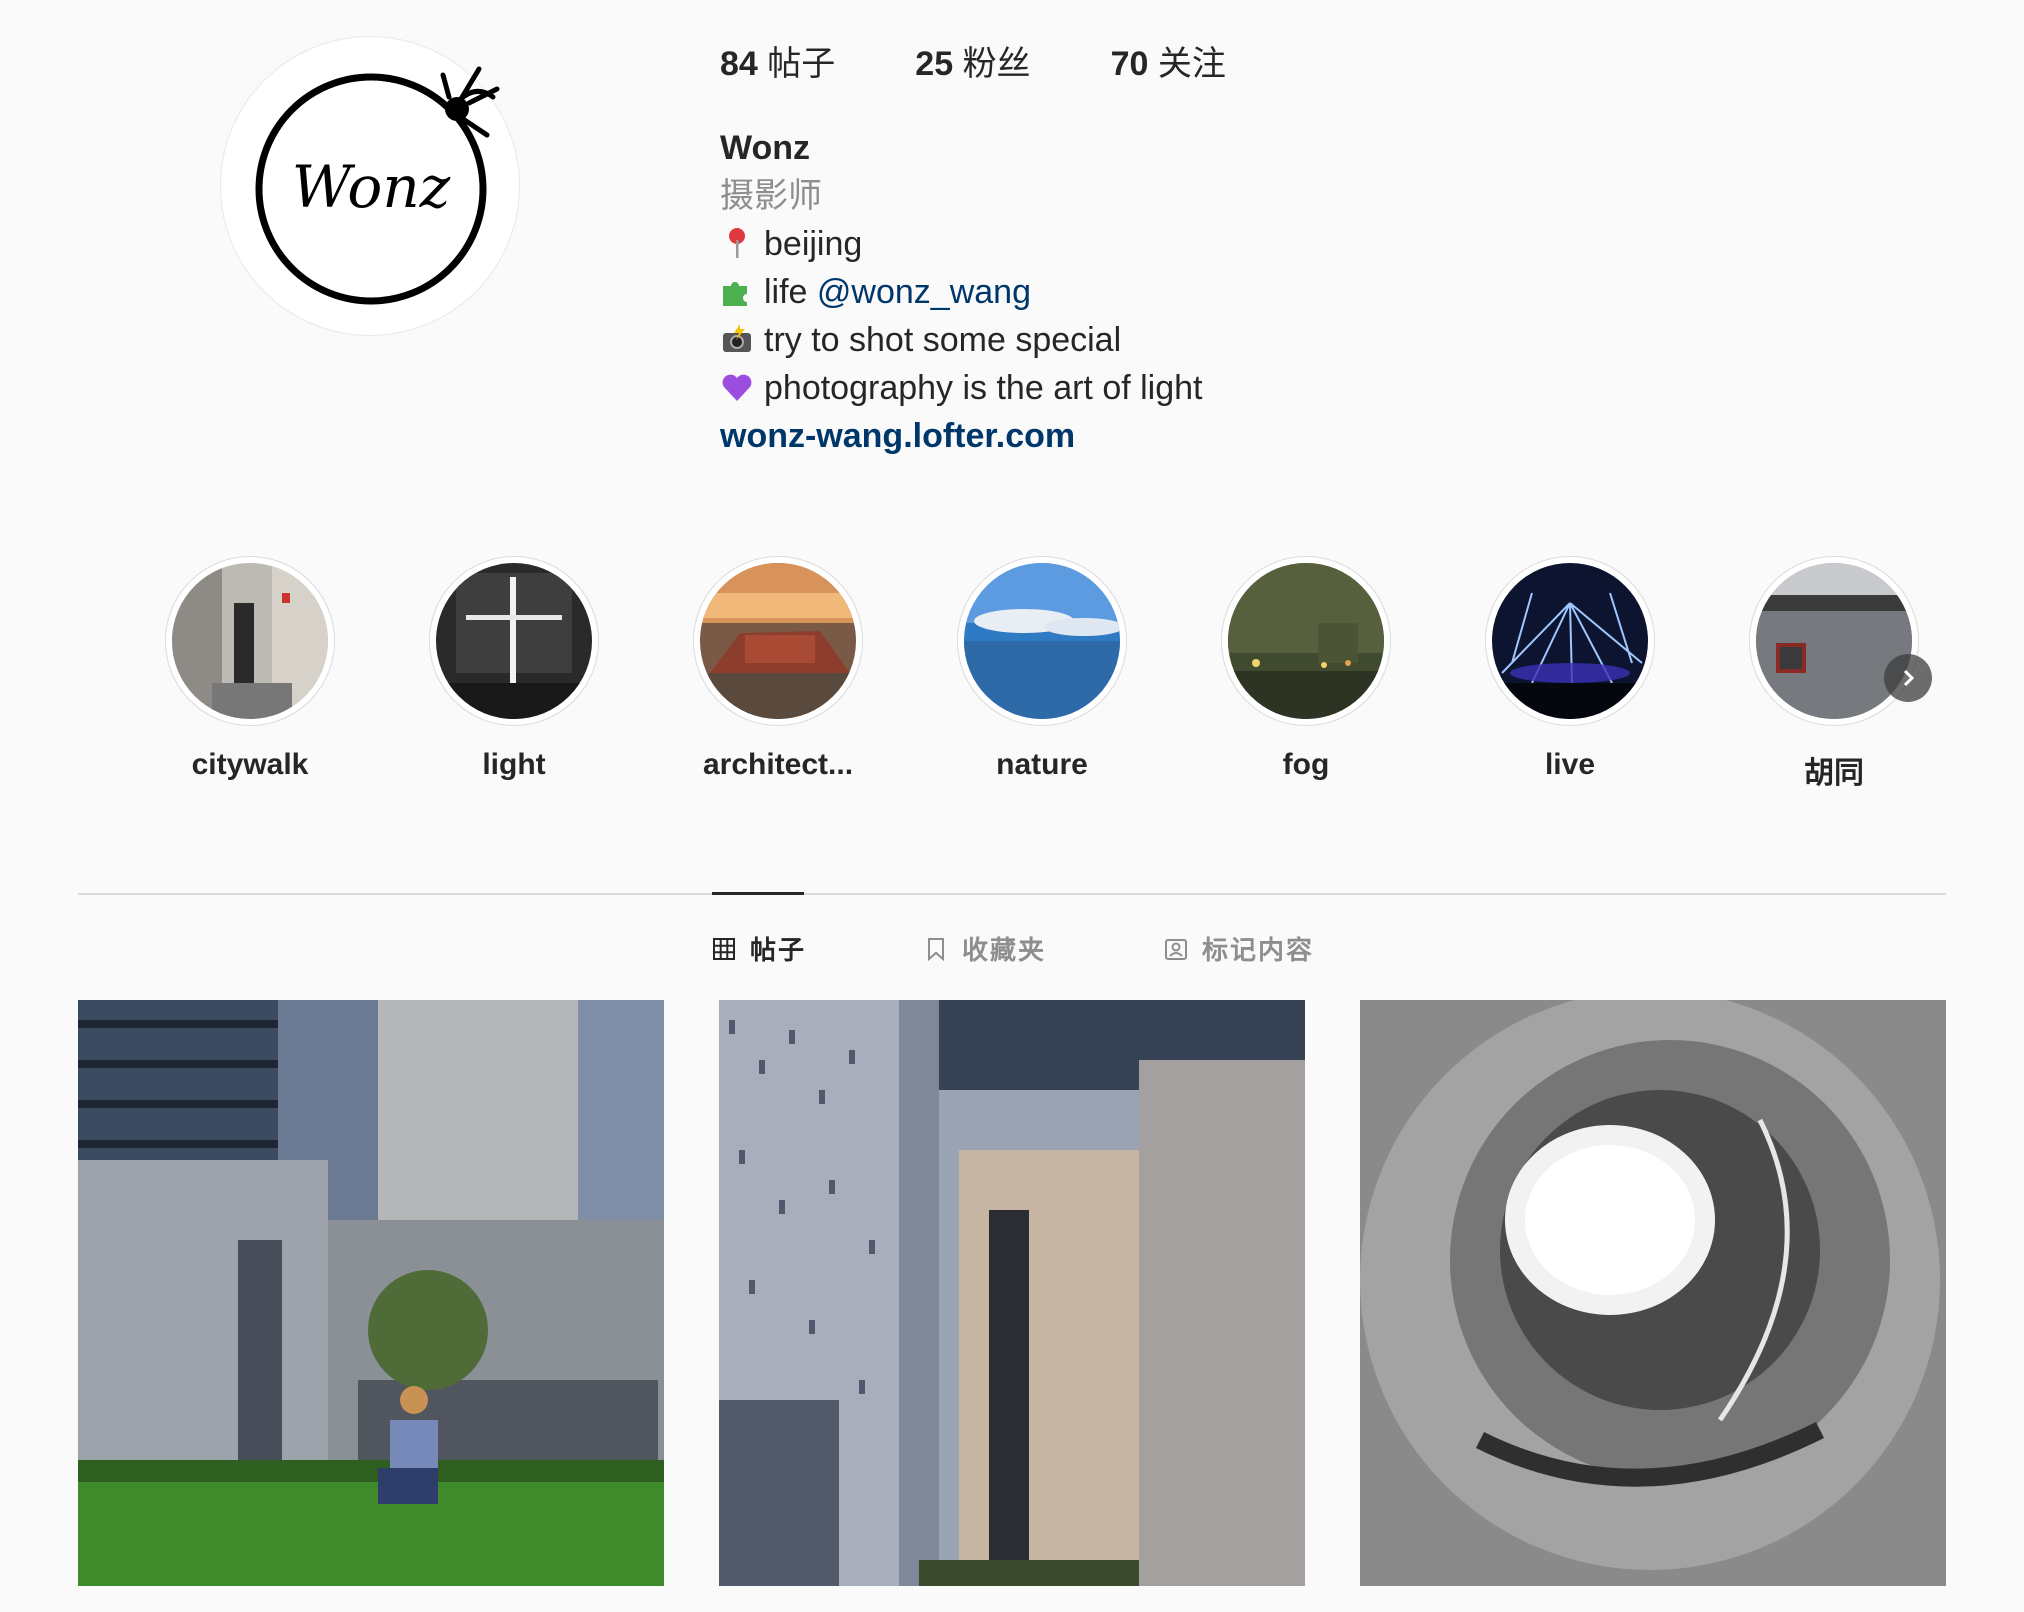 This screenshot has width=2024, height=1612. I want to click on highlight-label: 胡同, so click(1834, 773).